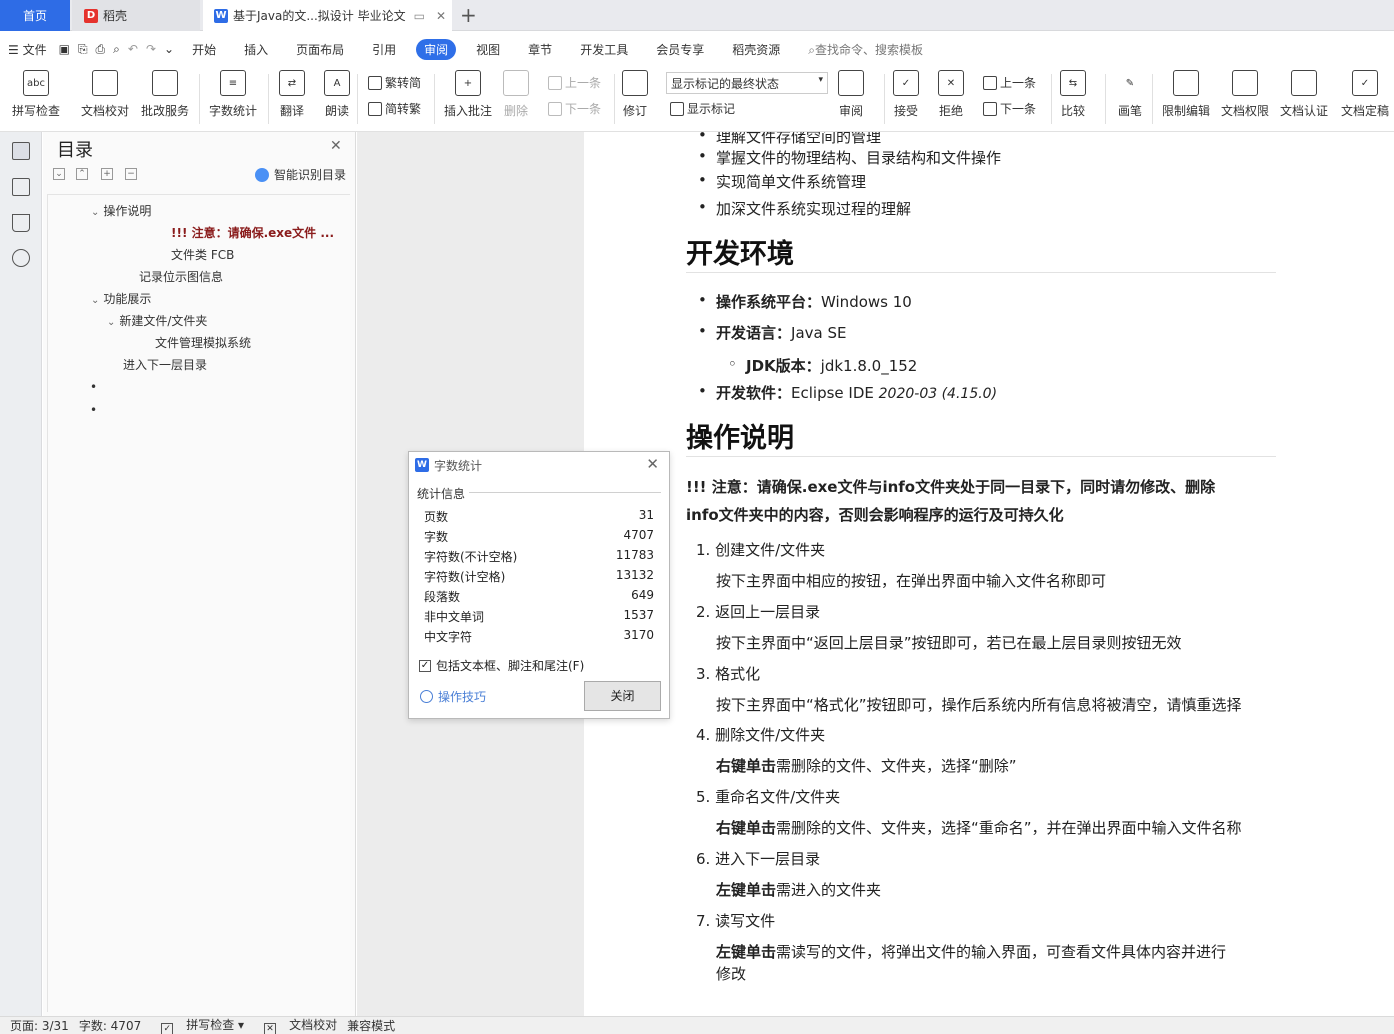  What do you see at coordinates (157, 320) in the screenshot?
I see `toc-item: ⌄ 新建文件/文件夹` at bounding box center [157, 320].